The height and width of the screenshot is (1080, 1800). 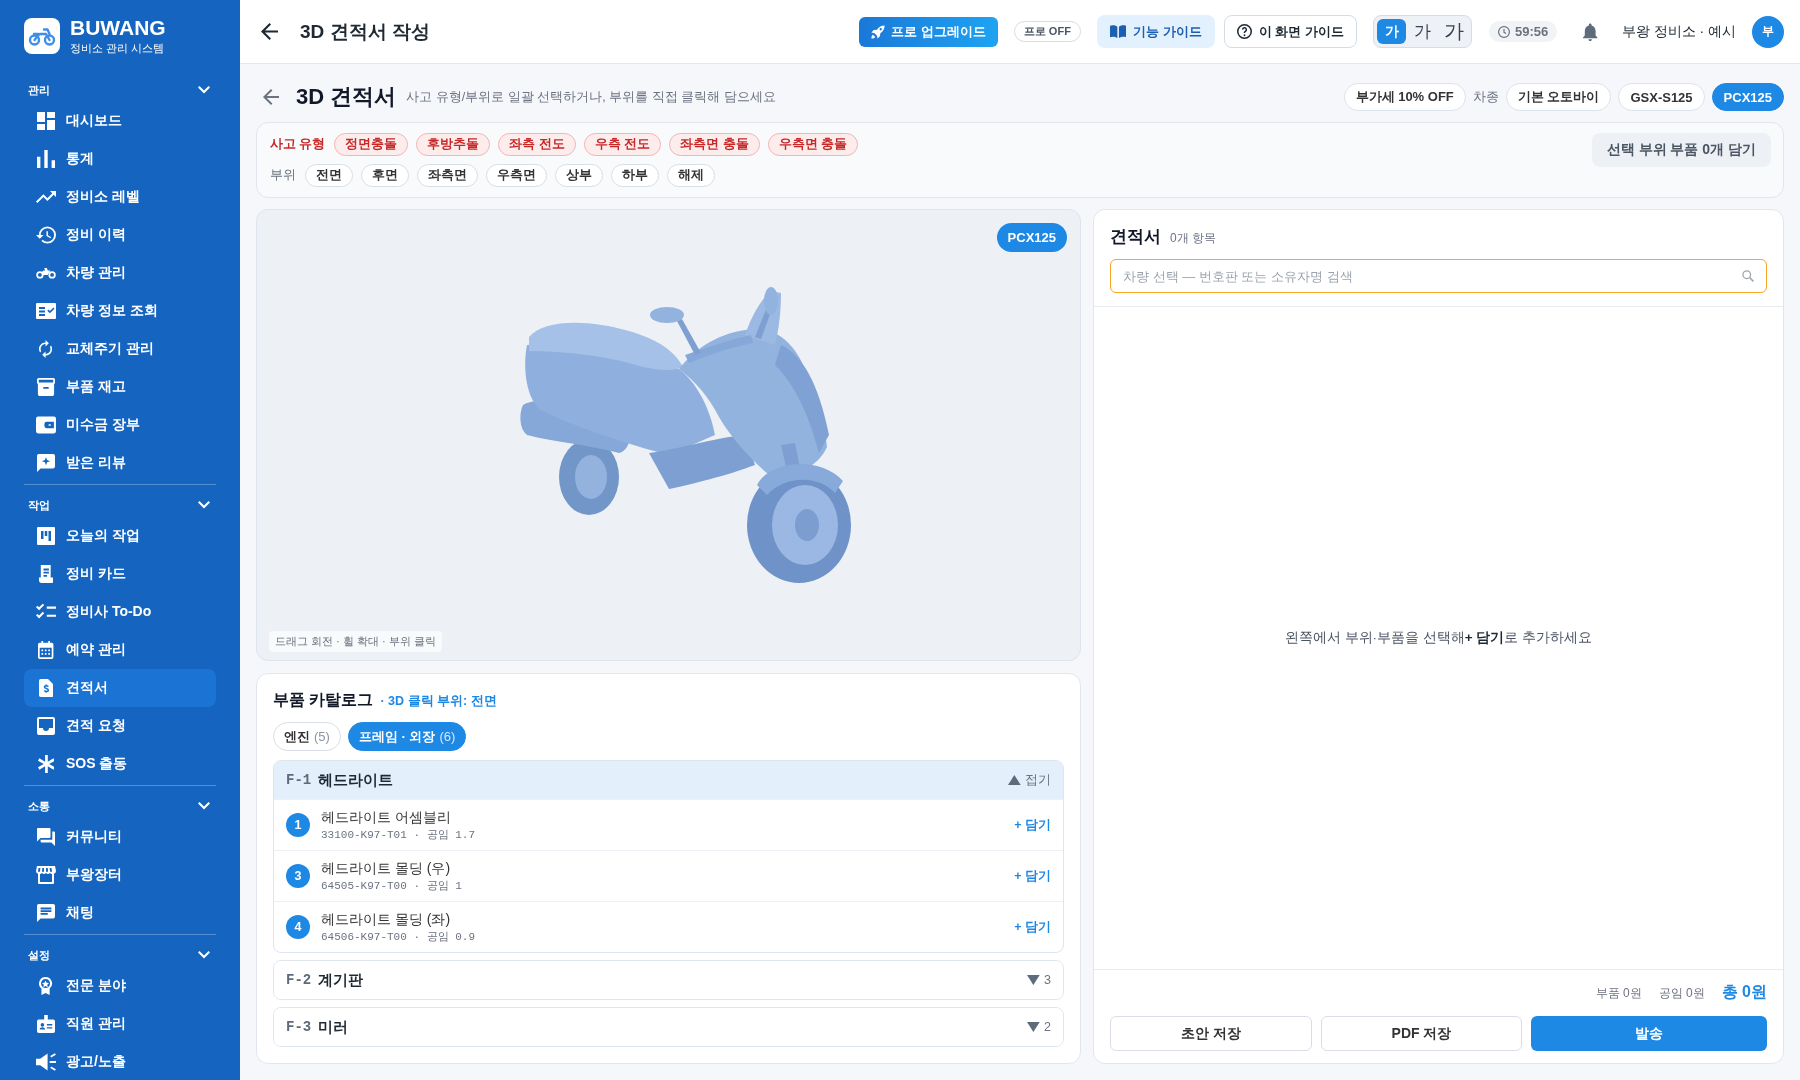 What do you see at coordinates (1590, 31) in the screenshot?
I see `bell-icon` at bounding box center [1590, 31].